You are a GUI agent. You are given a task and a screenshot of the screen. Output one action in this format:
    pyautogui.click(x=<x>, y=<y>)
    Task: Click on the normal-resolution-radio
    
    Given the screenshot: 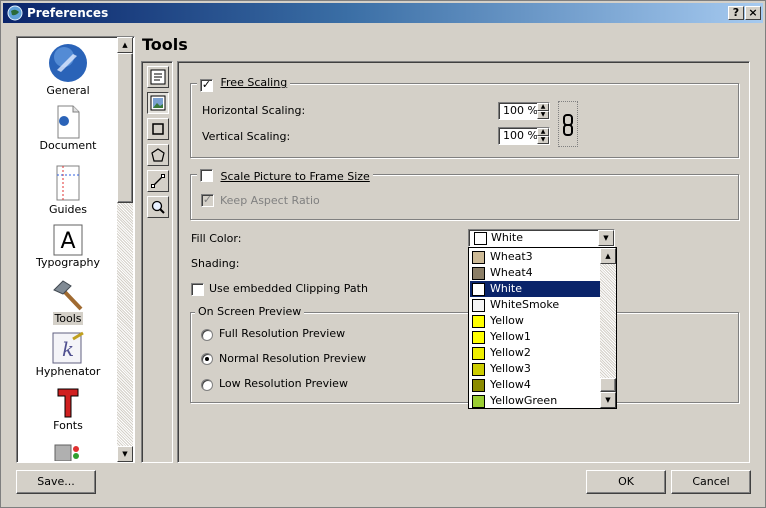 What is the action you would take?
    pyautogui.click(x=207, y=359)
    